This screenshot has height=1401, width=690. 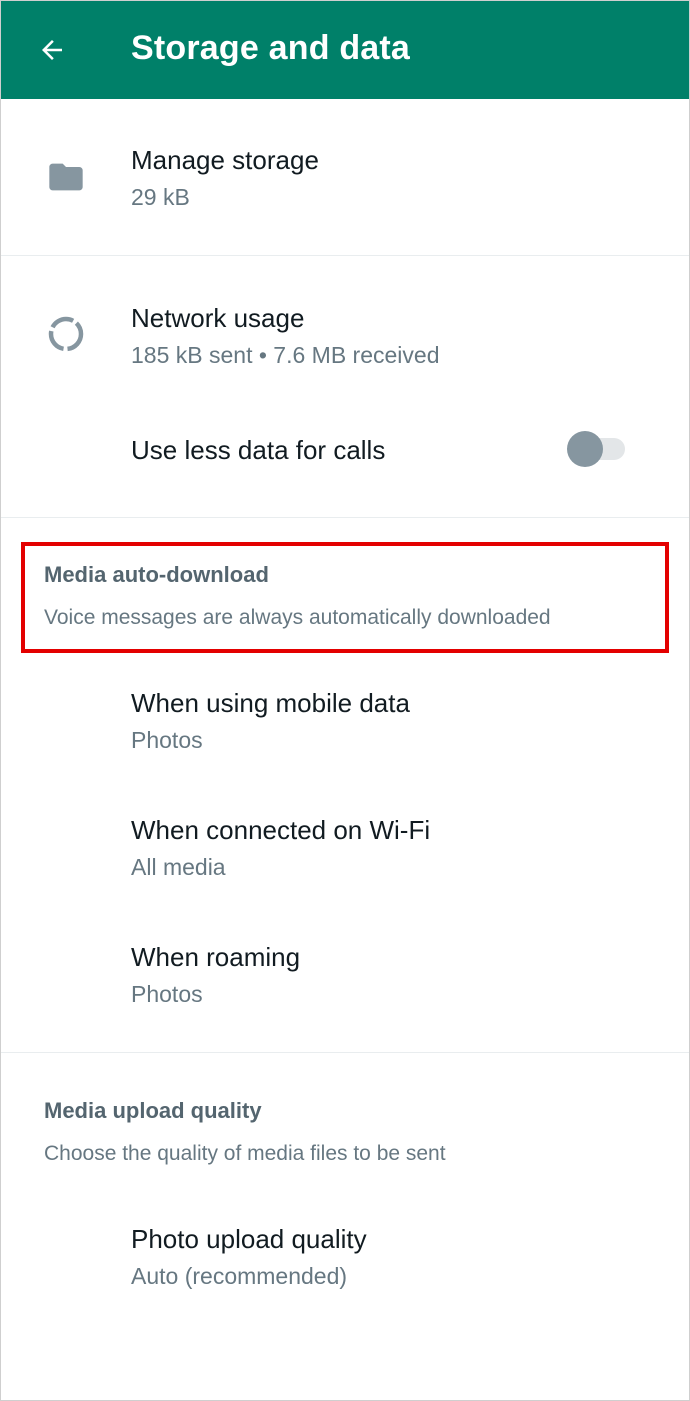 What do you see at coordinates (271, 48) in the screenshot?
I see `page-title: Storage and data` at bounding box center [271, 48].